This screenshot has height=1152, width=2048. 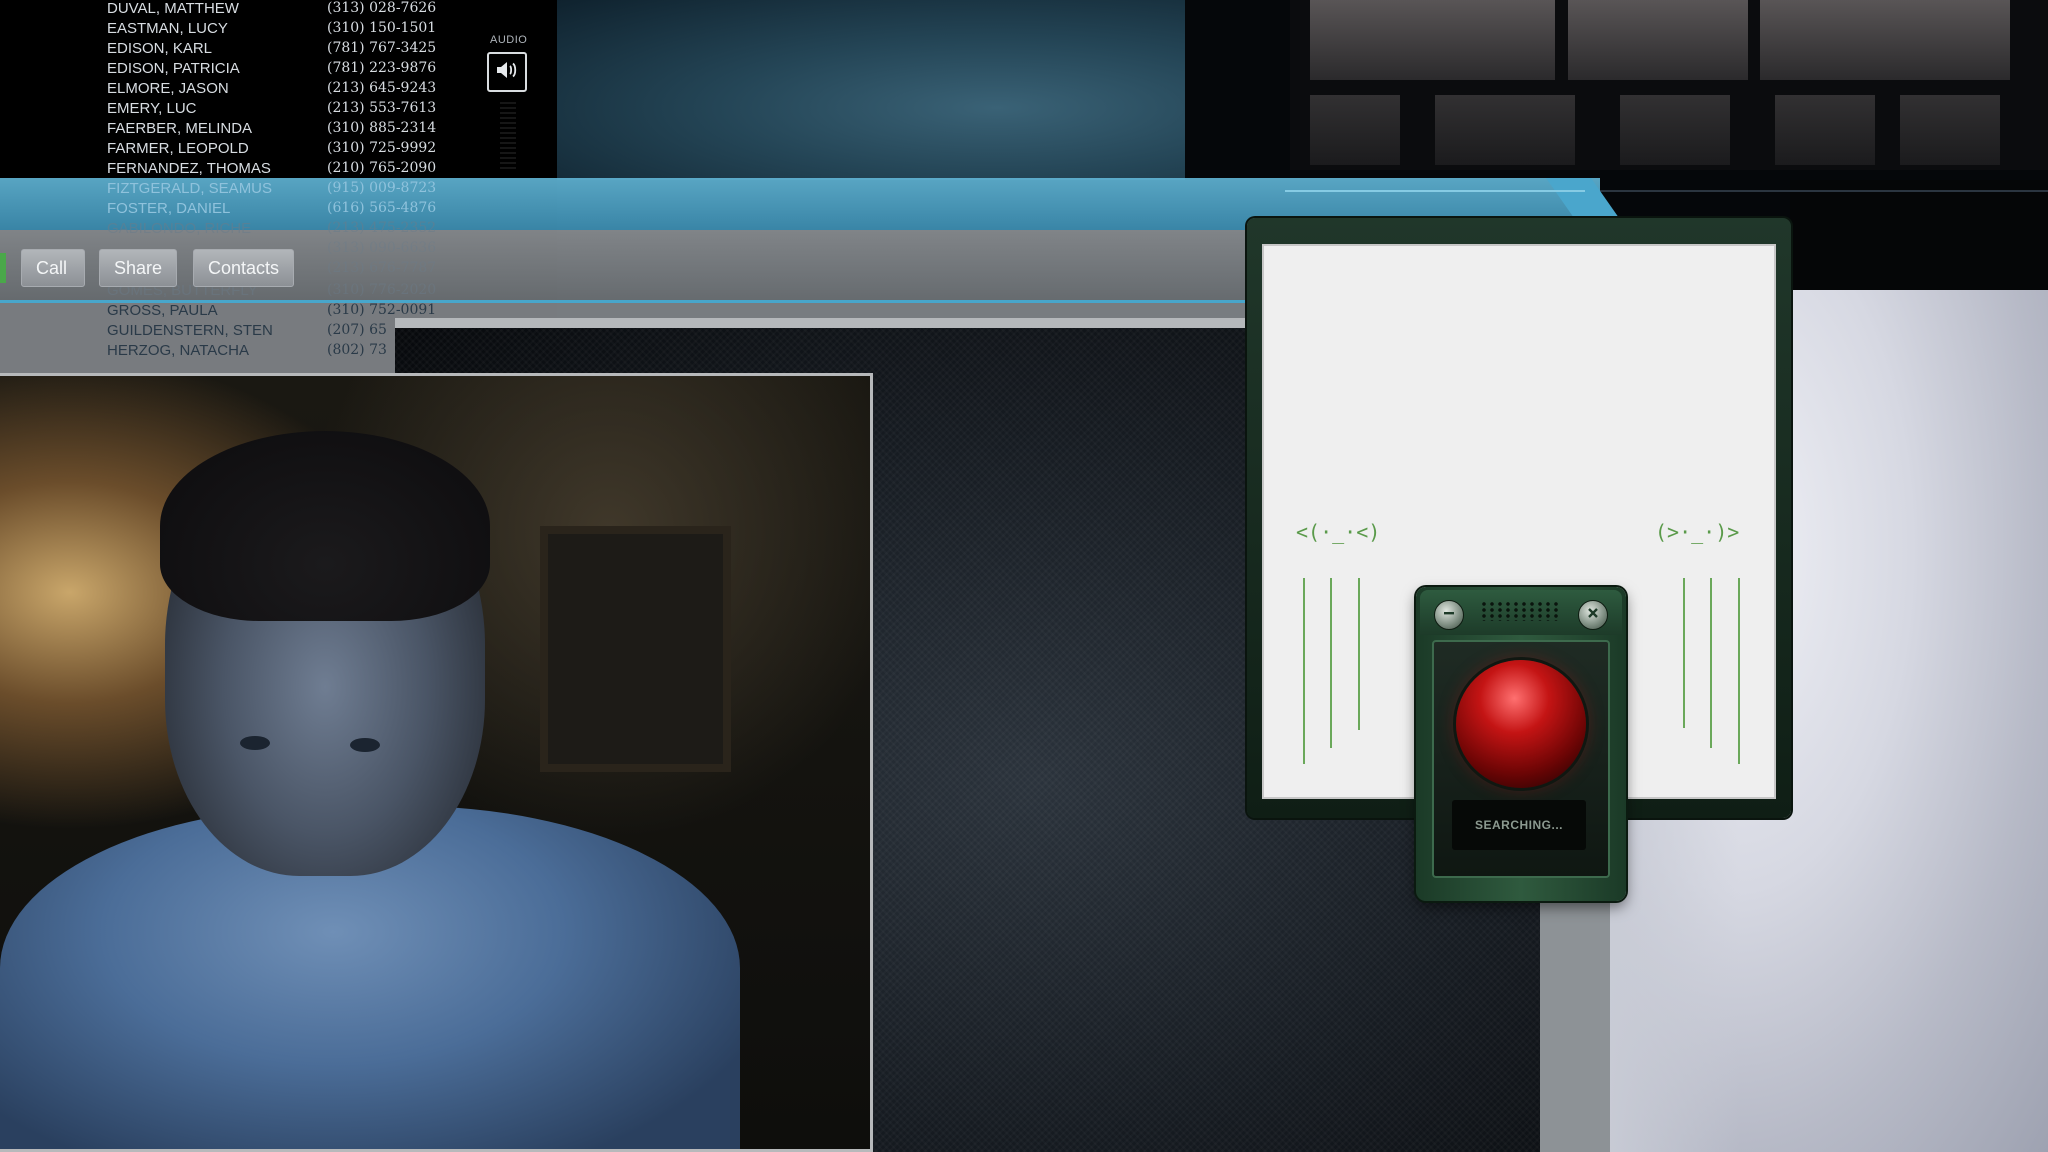 What do you see at coordinates (509, 40) in the screenshot?
I see `audio-label: AUDIO` at bounding box center [509, 40].